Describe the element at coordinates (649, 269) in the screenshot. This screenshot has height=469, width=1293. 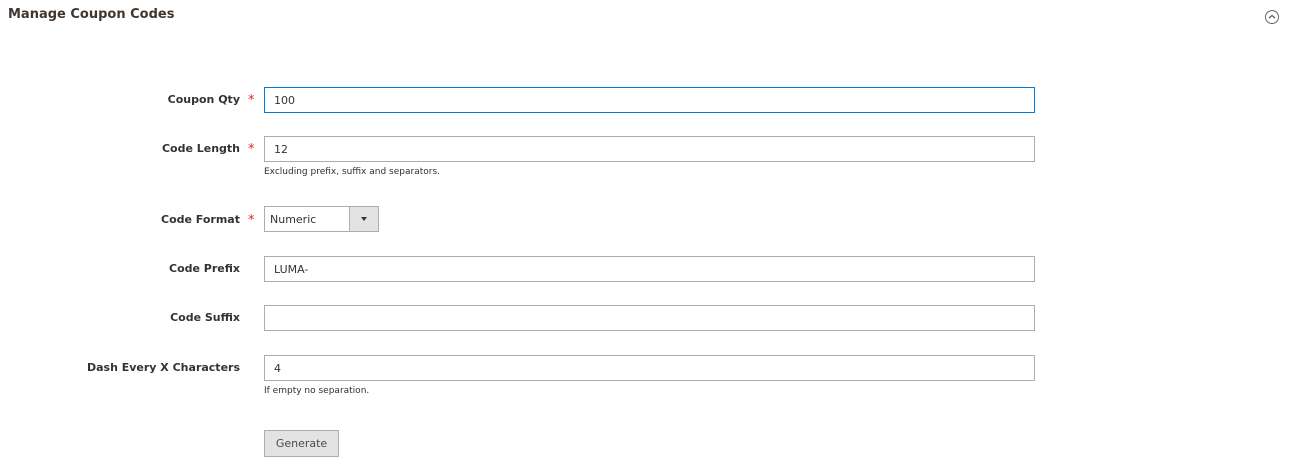
I see `code-prefix-input` at that location.